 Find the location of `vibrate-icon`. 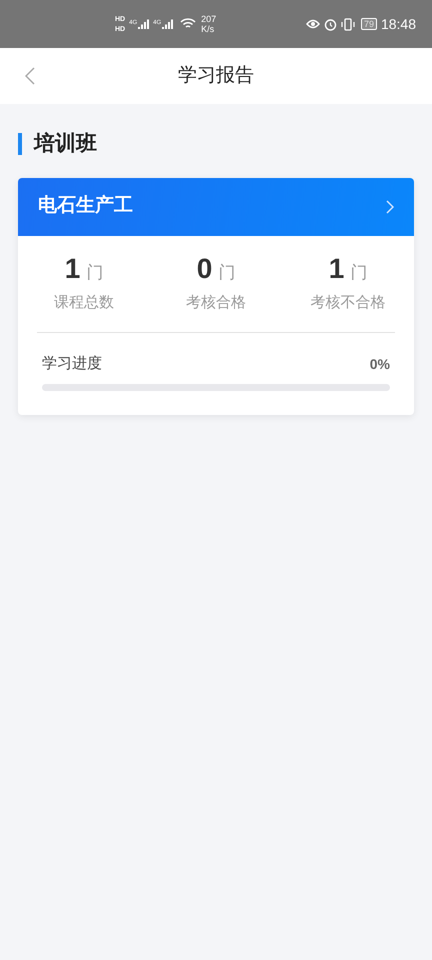

vibrate-icon is located at coordinates (347, 24).